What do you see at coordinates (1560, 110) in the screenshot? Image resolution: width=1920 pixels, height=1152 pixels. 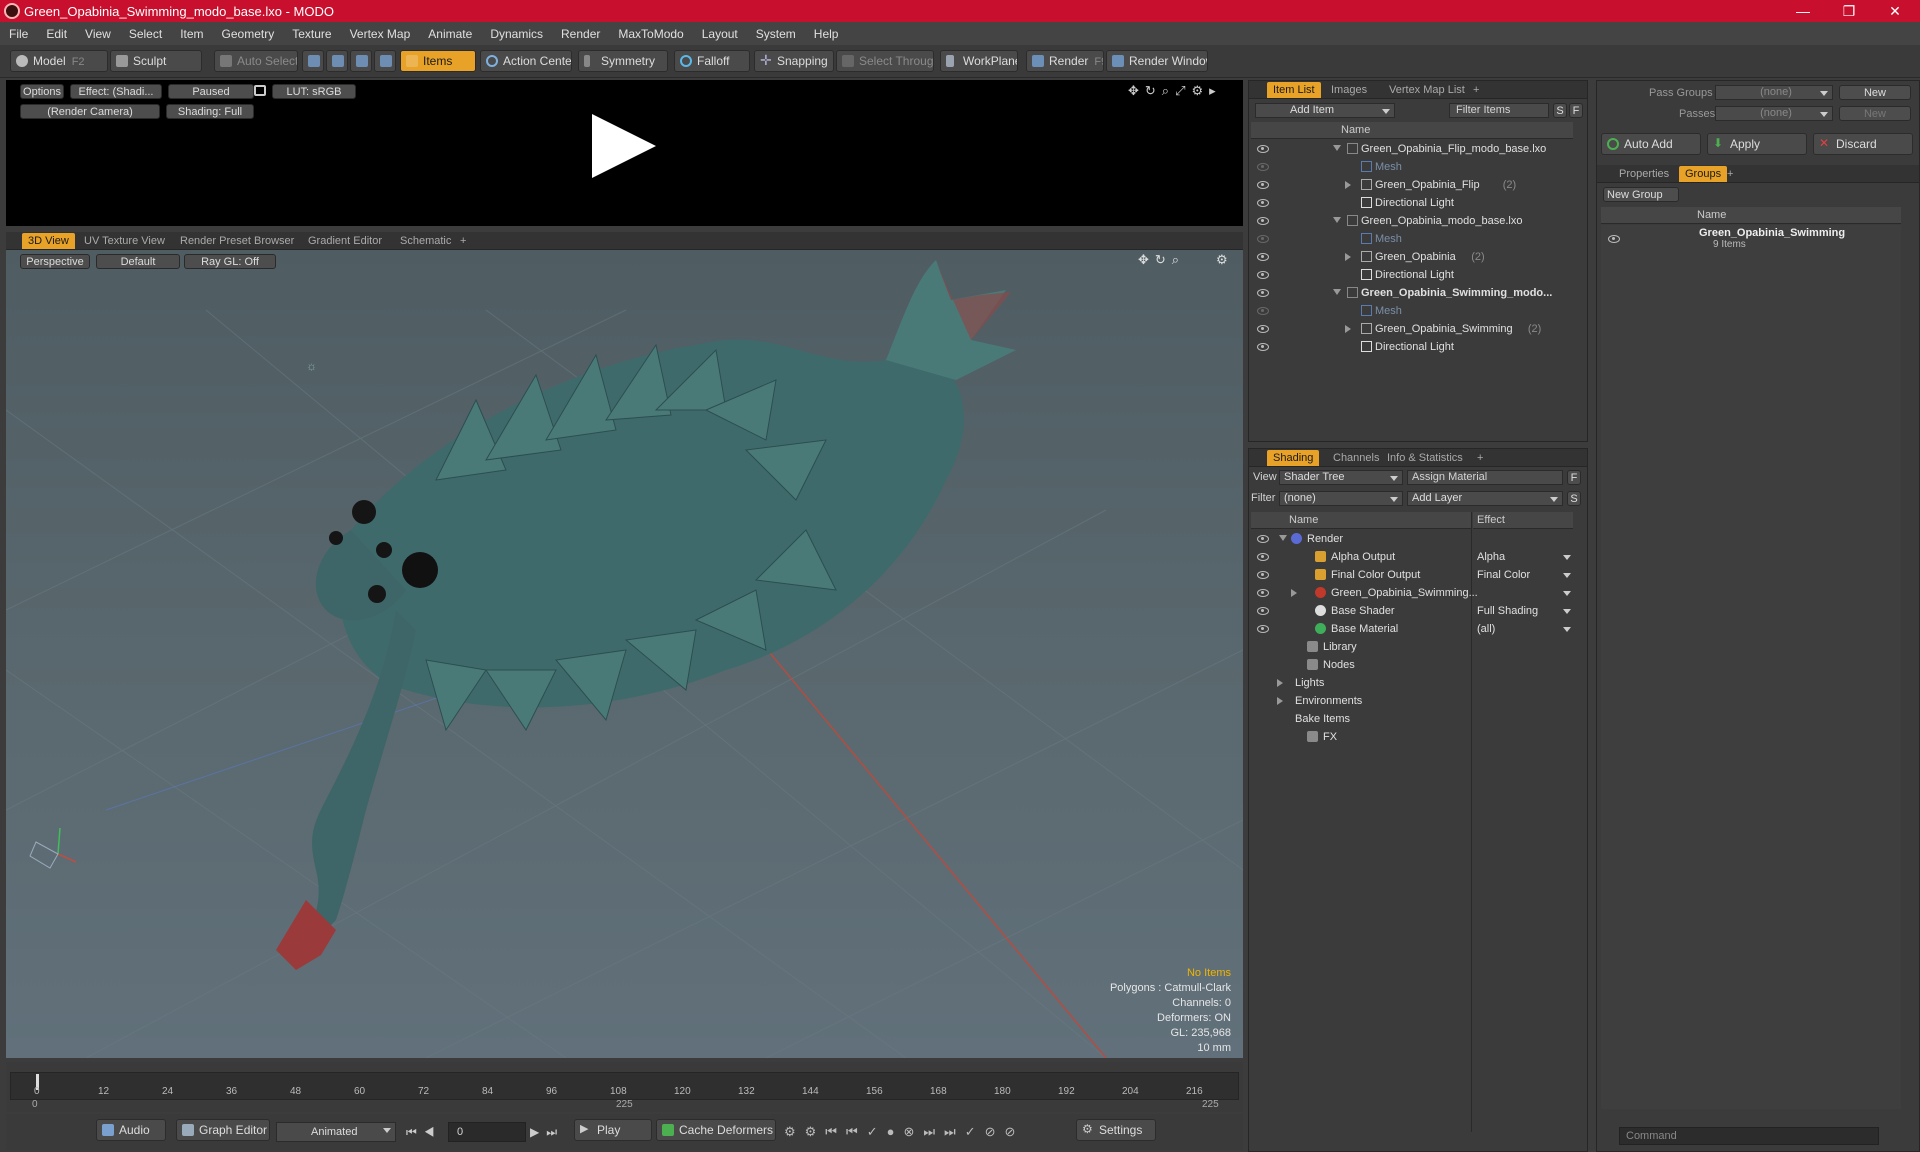 I see `filter-s-button: S` at bounding box center [1560, 110].